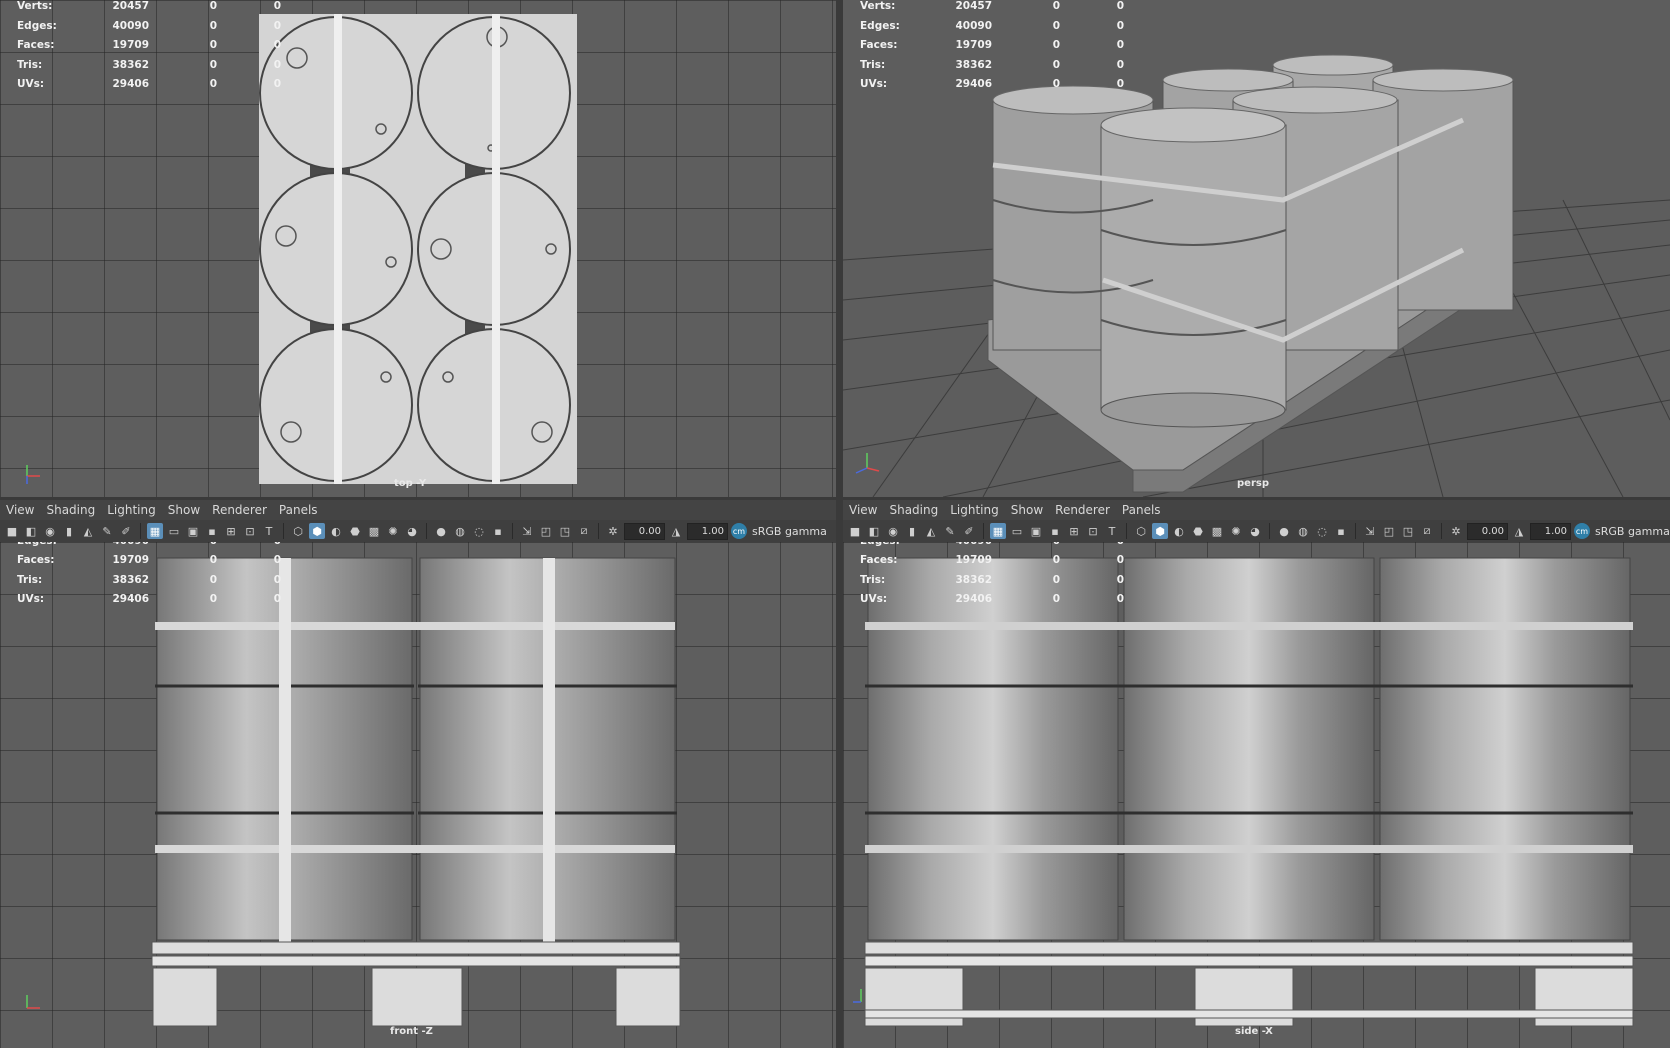 The height and width of the screenshot is (1048, 1670). What do you see at coordinates (648, 997) in the screenshot?
I see `pallet-block-right` at bounding box center [648, 997].